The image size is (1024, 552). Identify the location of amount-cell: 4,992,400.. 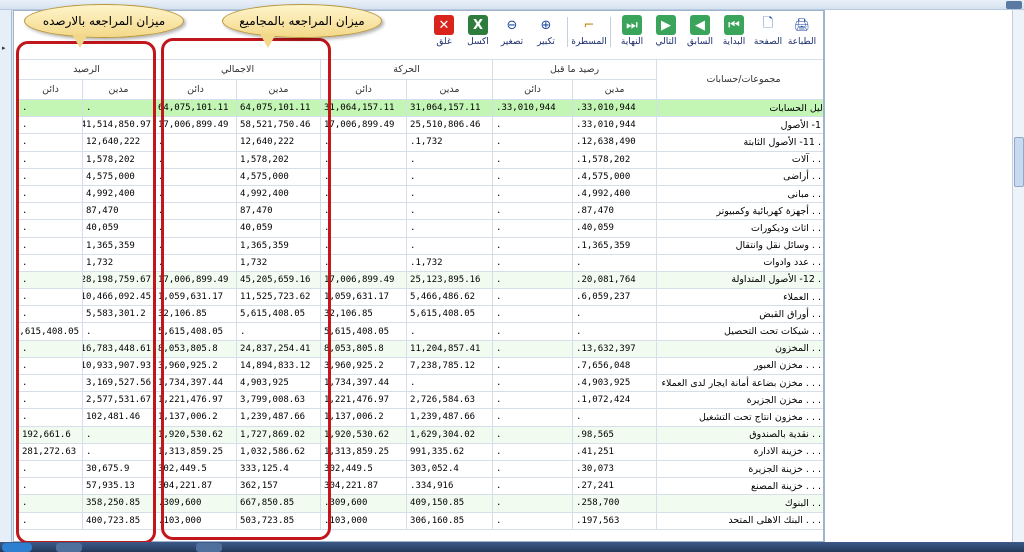
(615, 194).